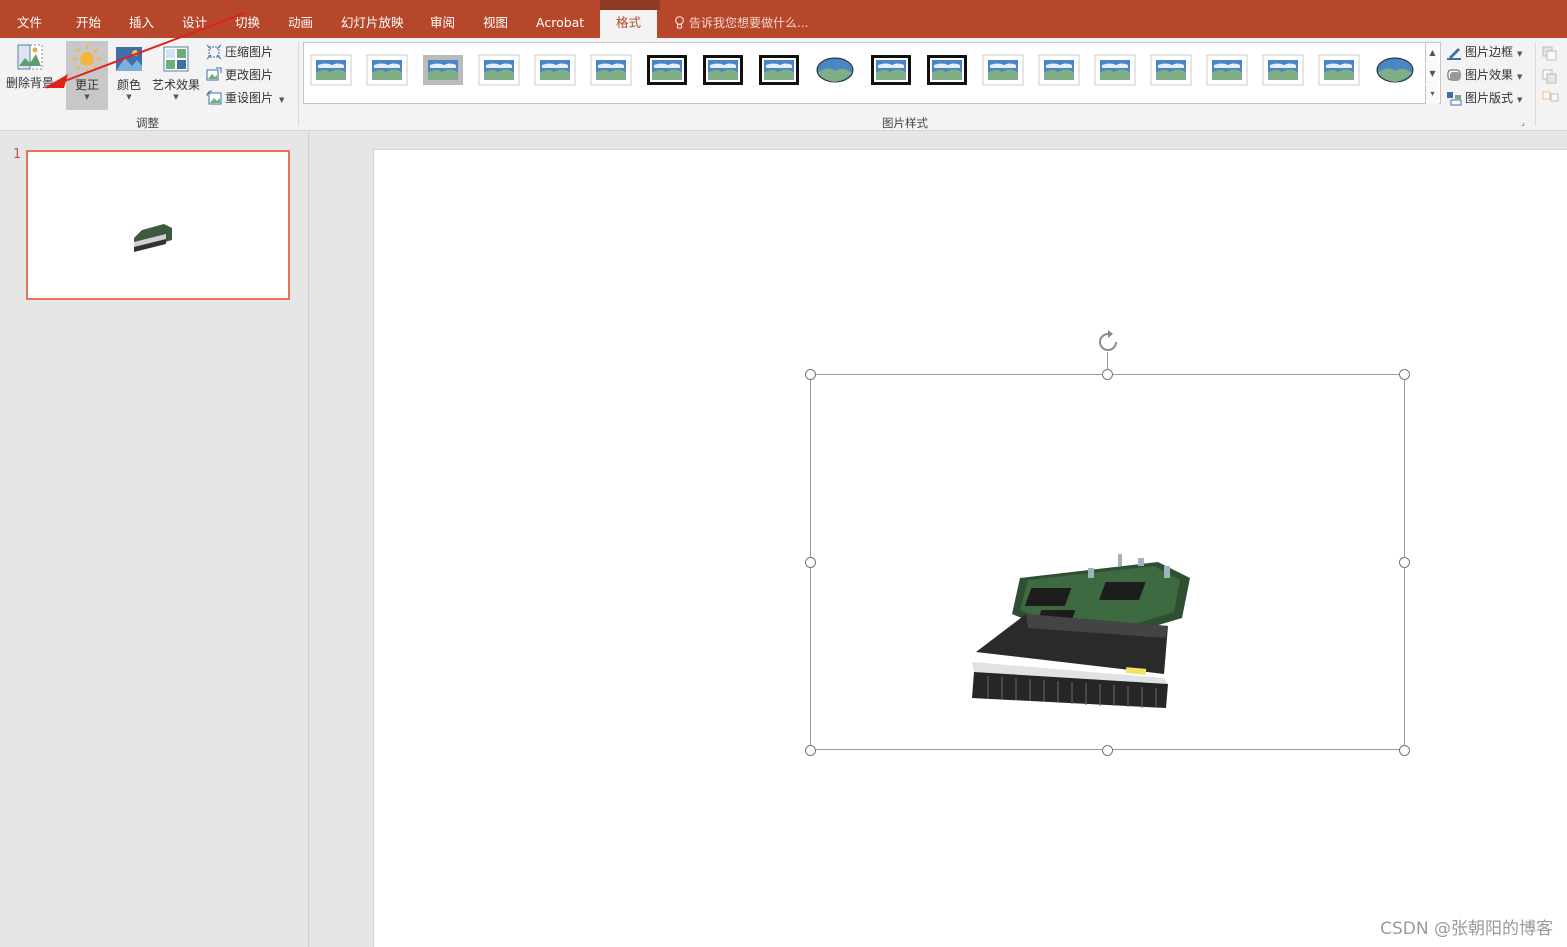  Describe the element at coordinates (1489, 52) in the screenshot. I see `picture-border-label: 图片边框` at that location.